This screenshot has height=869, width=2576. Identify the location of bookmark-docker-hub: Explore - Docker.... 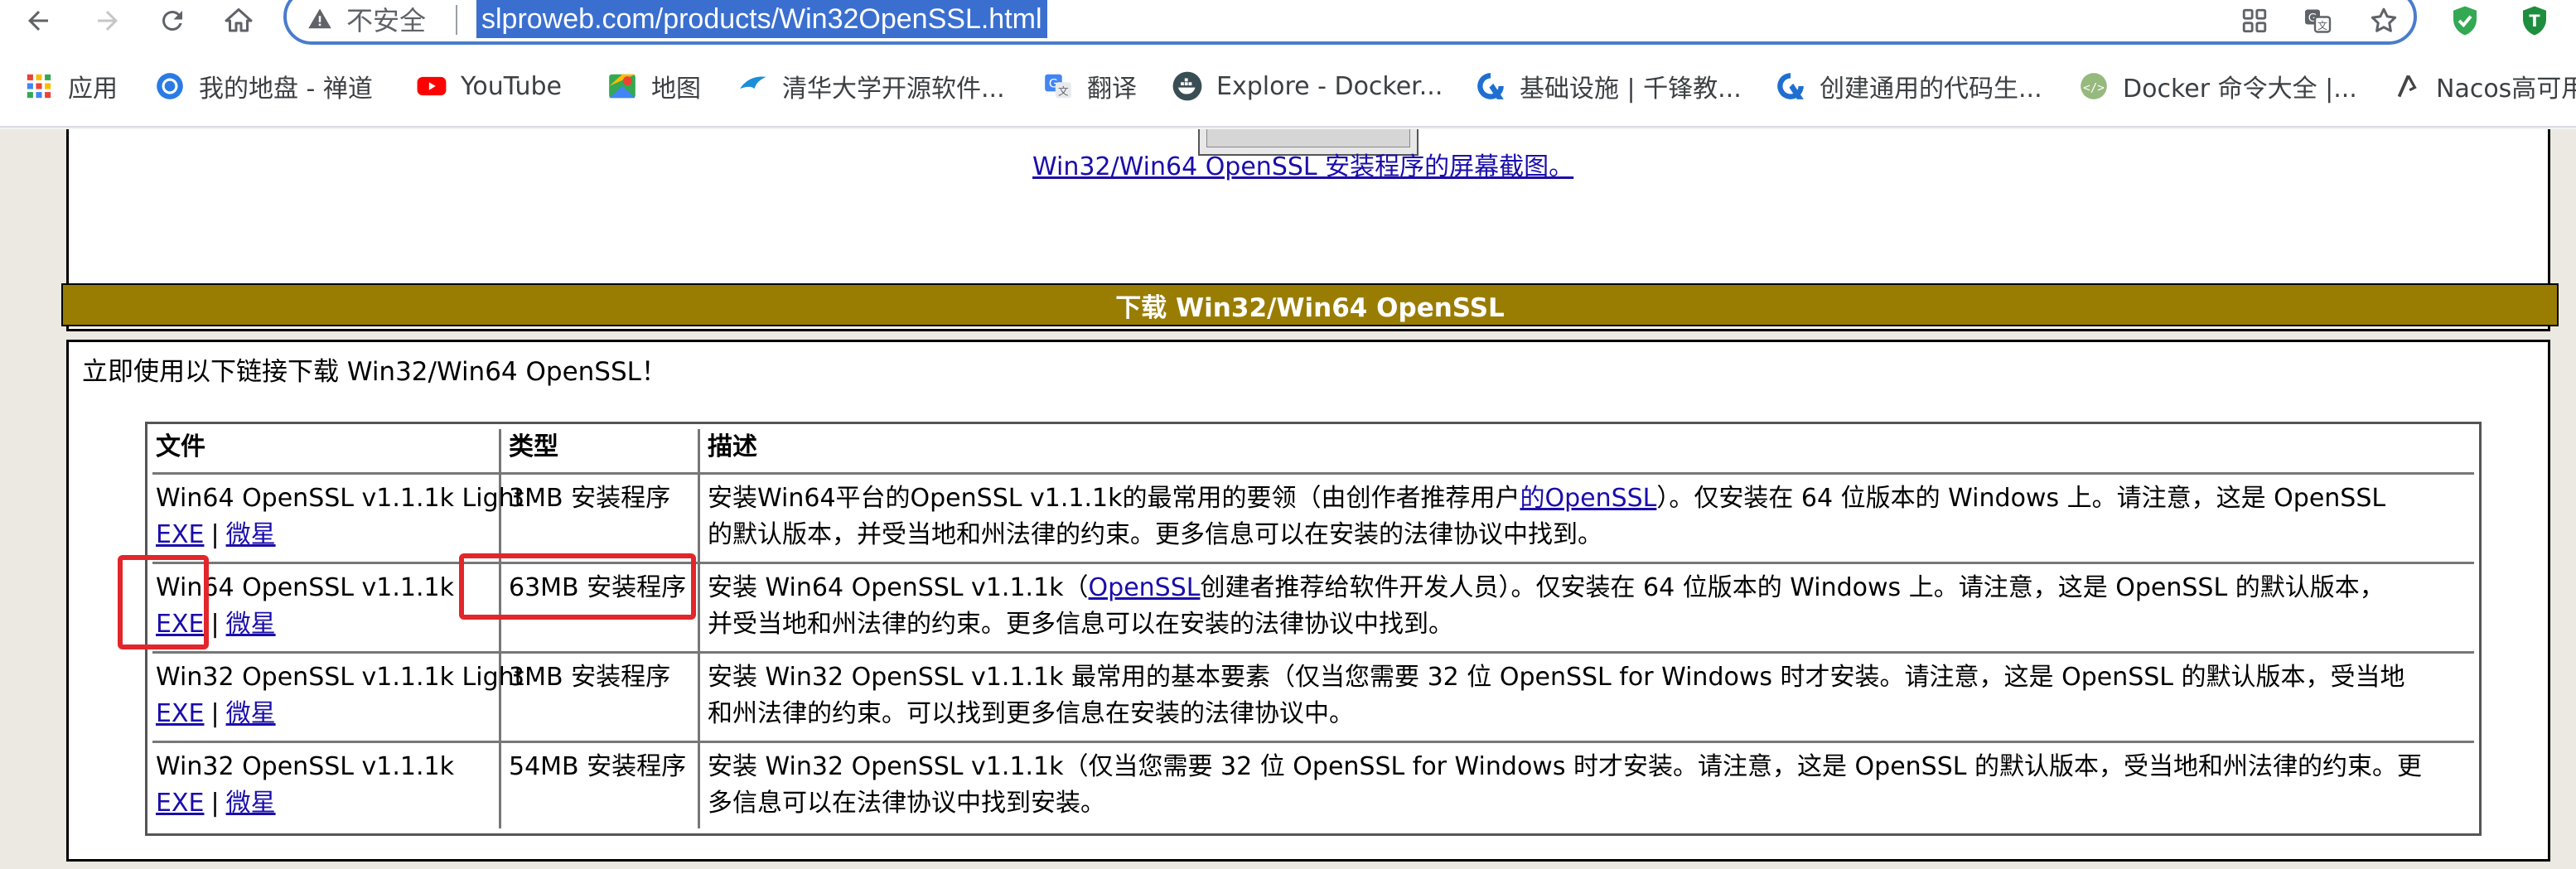
(1307, 86).